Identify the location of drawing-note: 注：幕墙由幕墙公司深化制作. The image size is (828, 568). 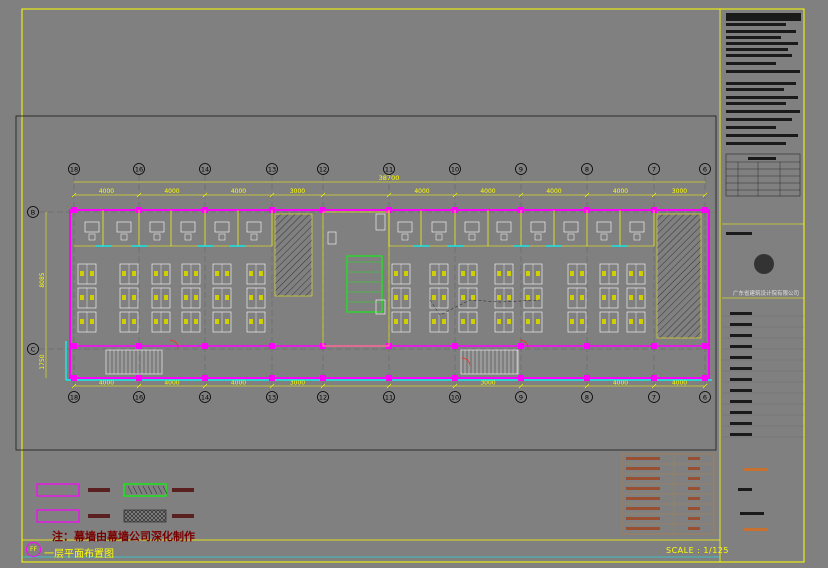
(123, 536).